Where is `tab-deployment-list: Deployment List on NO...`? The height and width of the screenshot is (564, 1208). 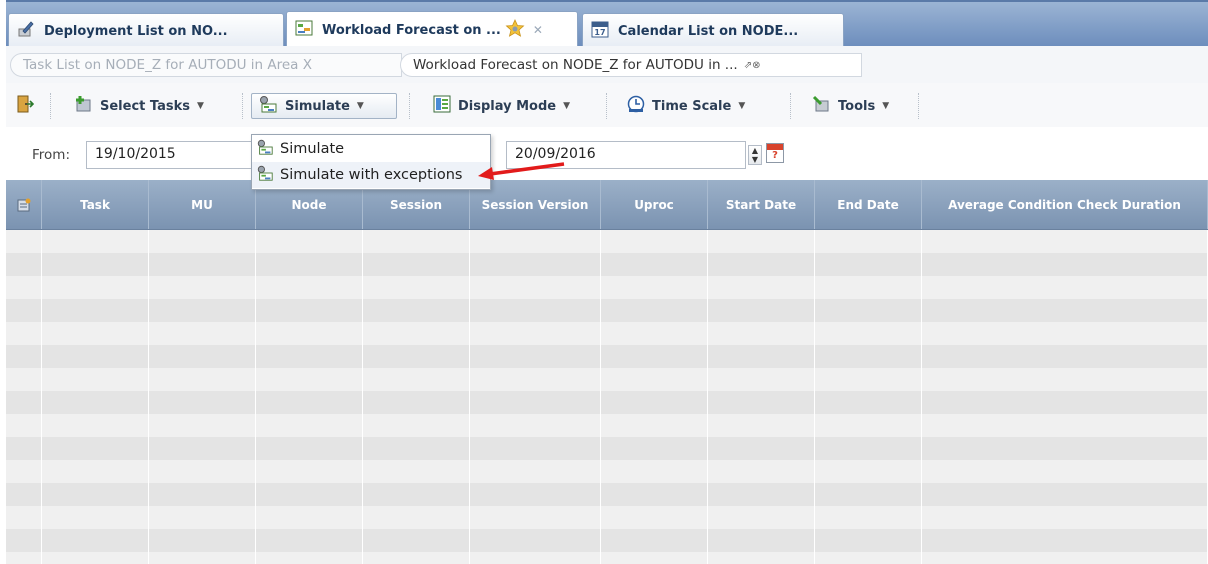 tab-deployment-list: Deployment List on NO... is located at coordinates (146, 30).